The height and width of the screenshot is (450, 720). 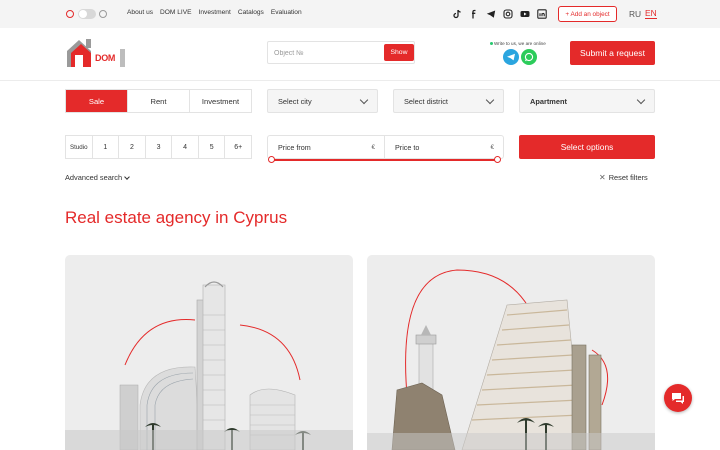 I want to click on district-select: Select district, so click(x=448, y=101).